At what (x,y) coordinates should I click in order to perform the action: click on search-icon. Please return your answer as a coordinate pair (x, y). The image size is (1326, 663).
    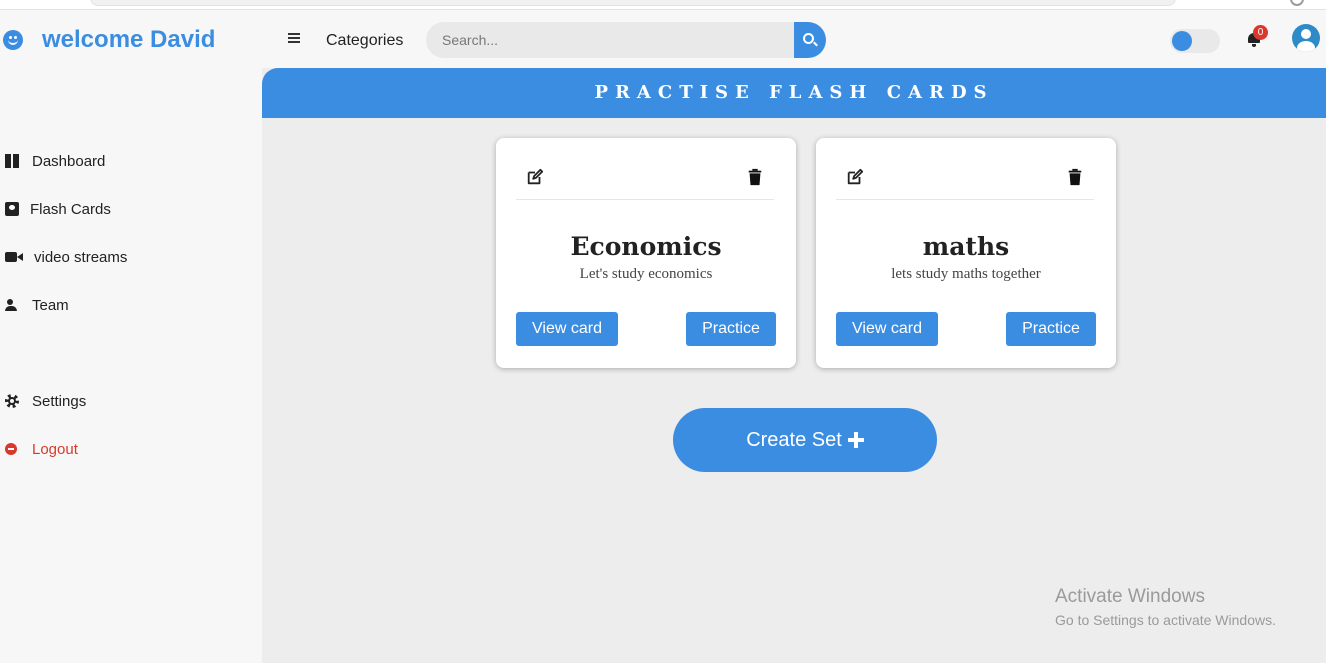
    Looking at the image, I should click on (808, 38).